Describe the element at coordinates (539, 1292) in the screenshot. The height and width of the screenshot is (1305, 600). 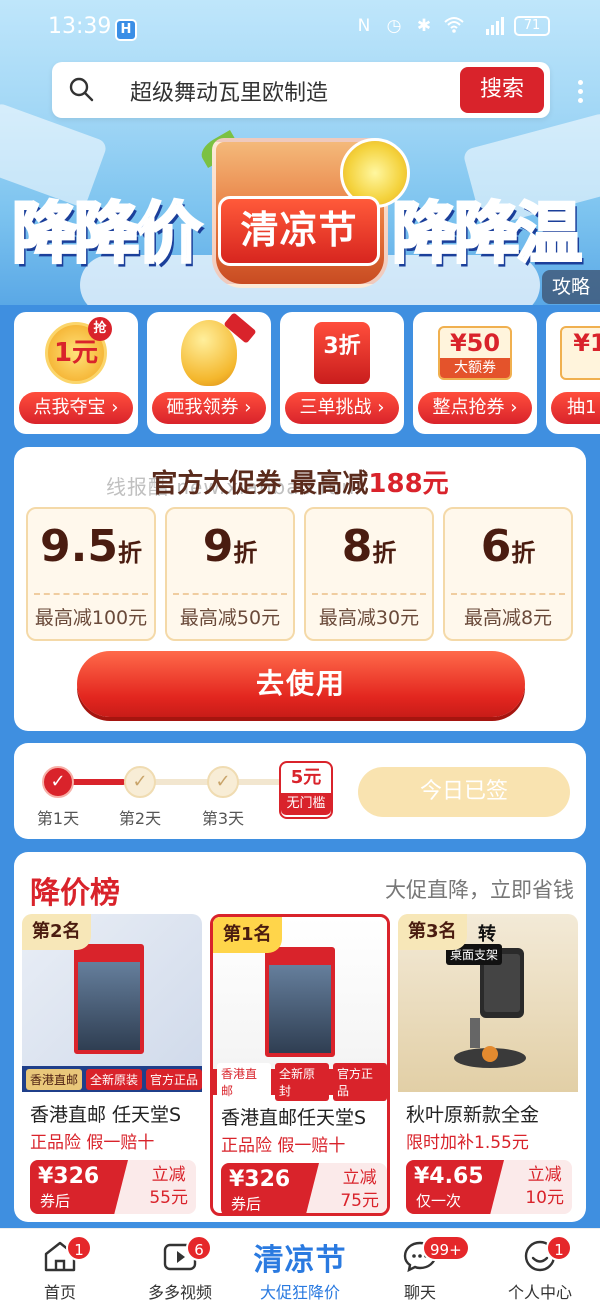
I see `tab-label: 个人中心` at that location.